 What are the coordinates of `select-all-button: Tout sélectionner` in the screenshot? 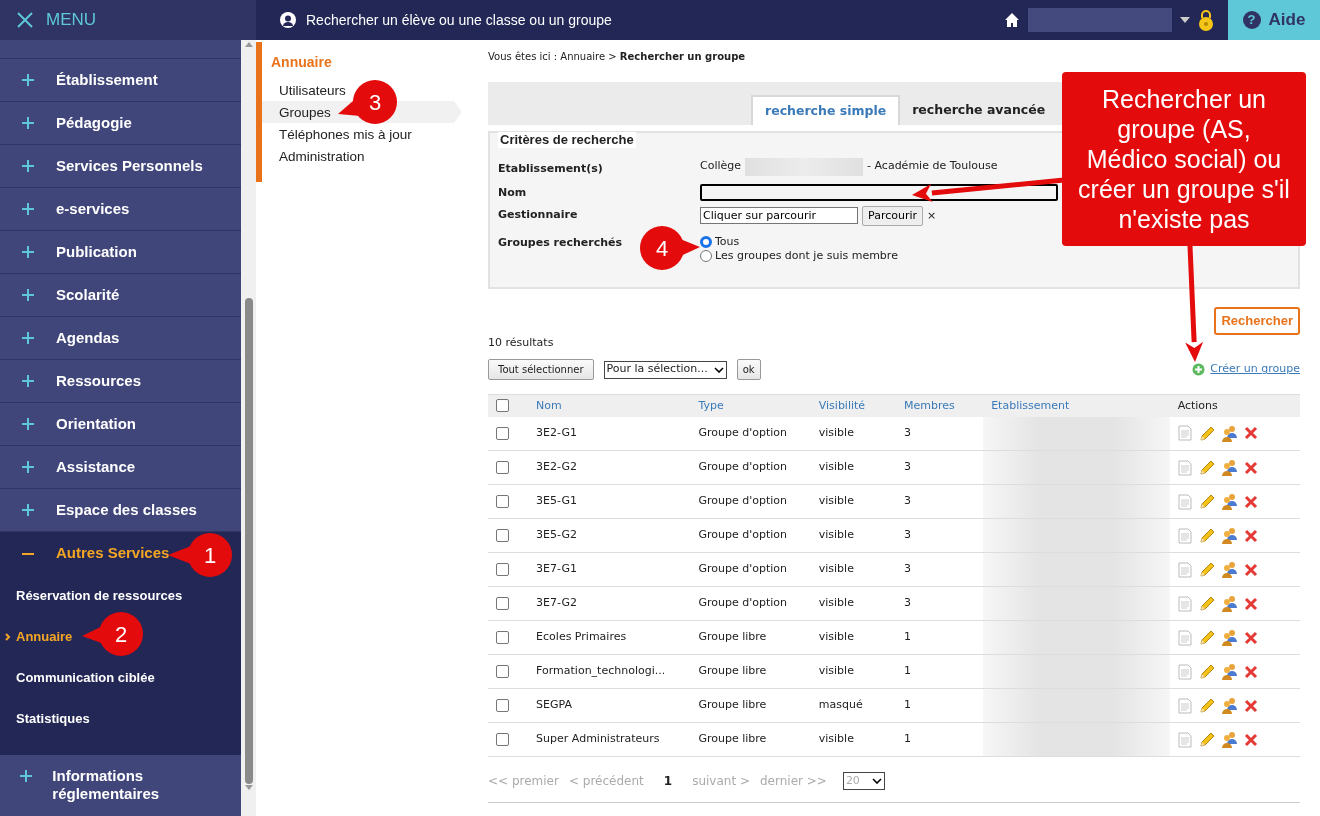 It's located at (541, 369).